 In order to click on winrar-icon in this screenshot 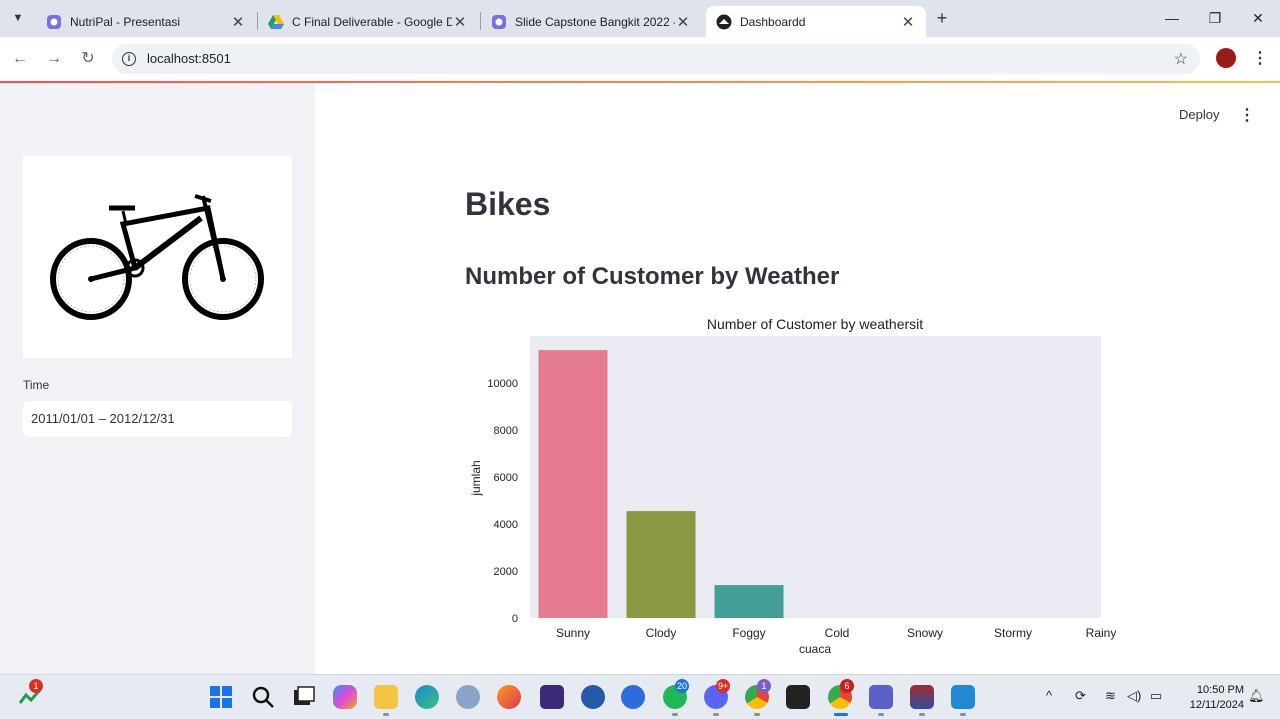, I will do `click(922, 697)`.